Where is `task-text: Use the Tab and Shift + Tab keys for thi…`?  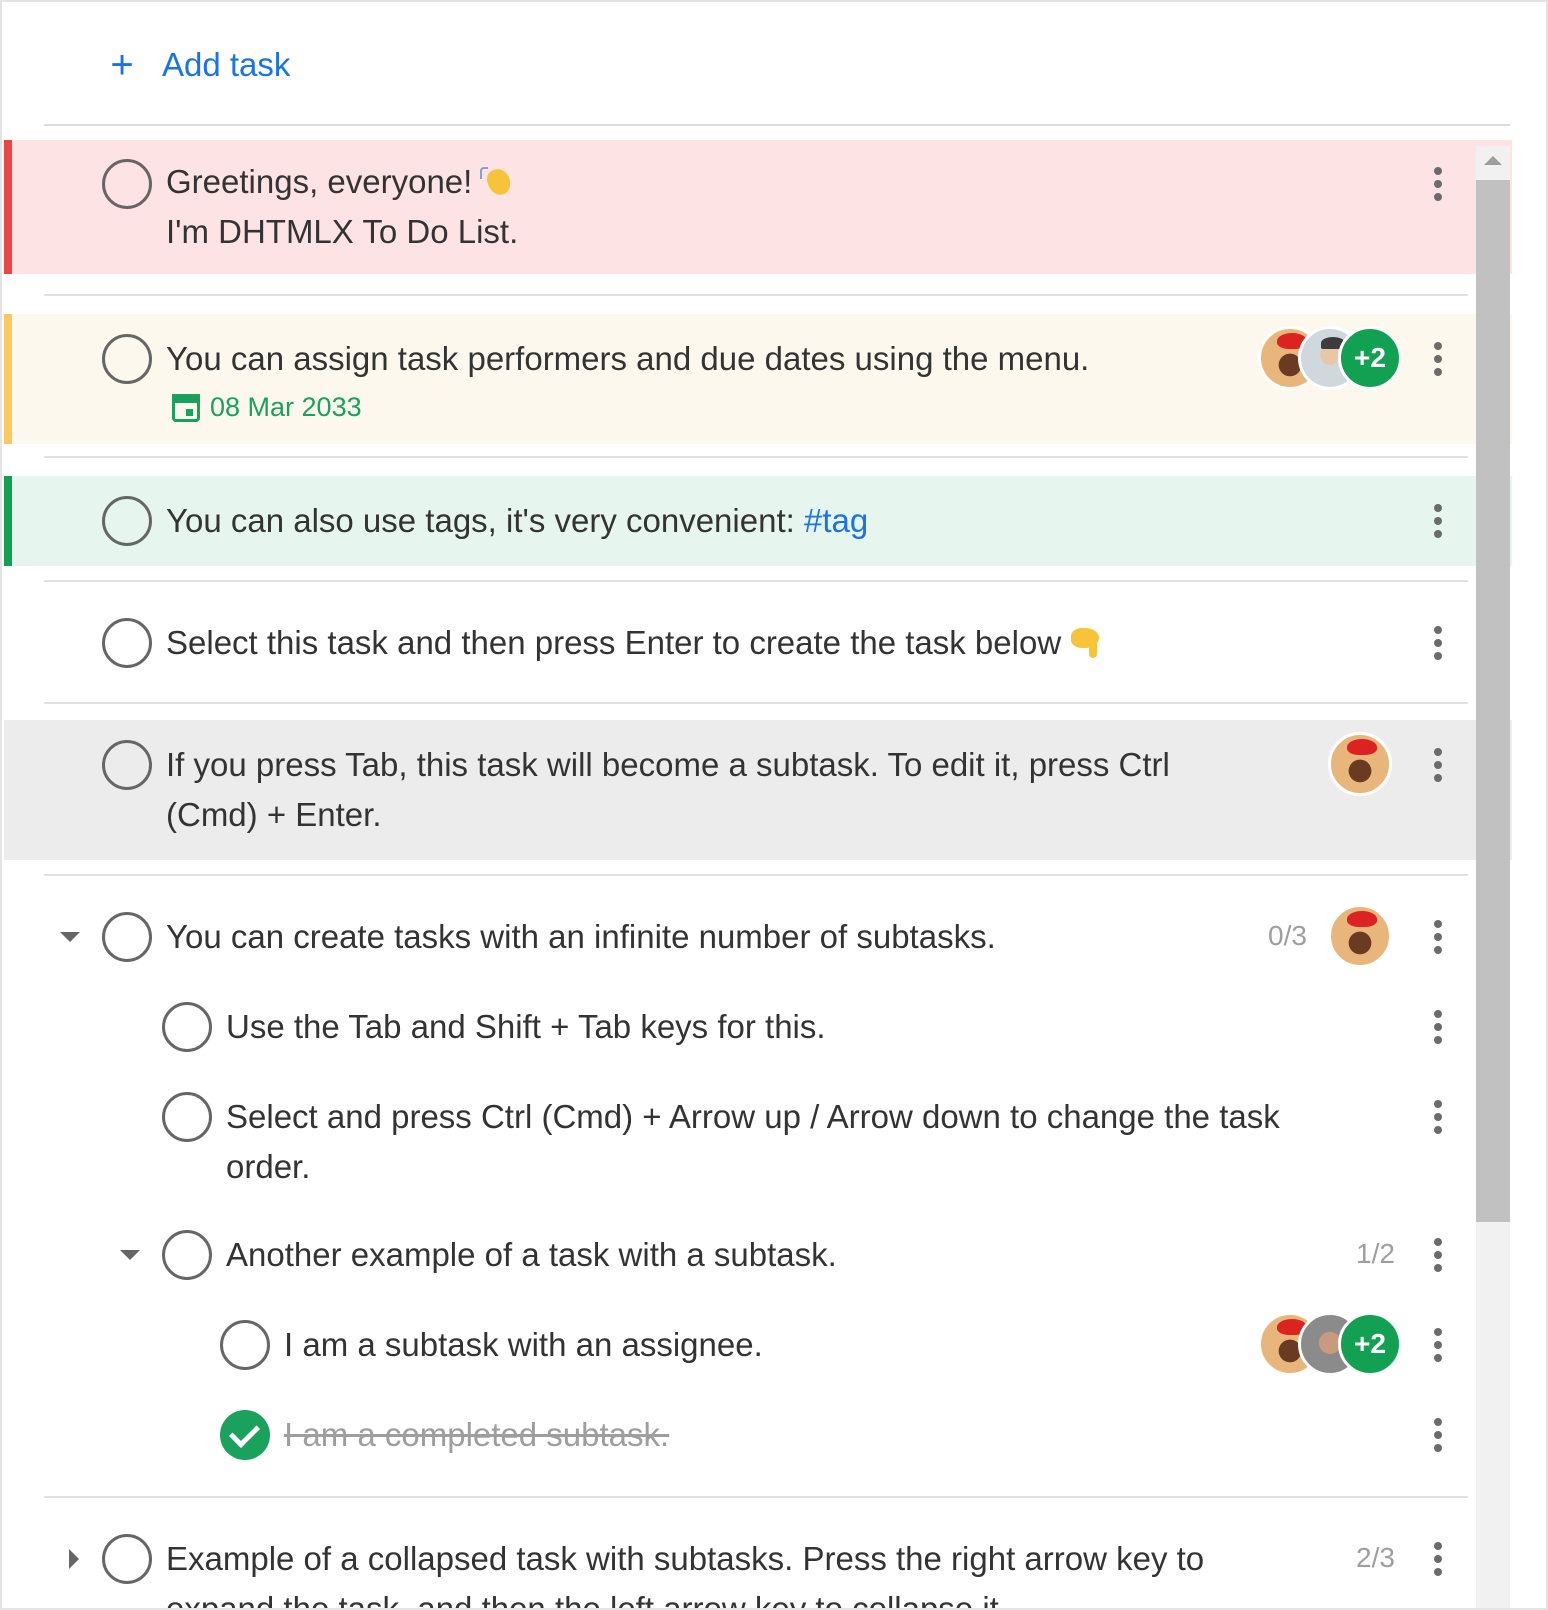 task-text: Use the Tab and Shift + Tab keys for thi… is located at coordinates (526, 1026).